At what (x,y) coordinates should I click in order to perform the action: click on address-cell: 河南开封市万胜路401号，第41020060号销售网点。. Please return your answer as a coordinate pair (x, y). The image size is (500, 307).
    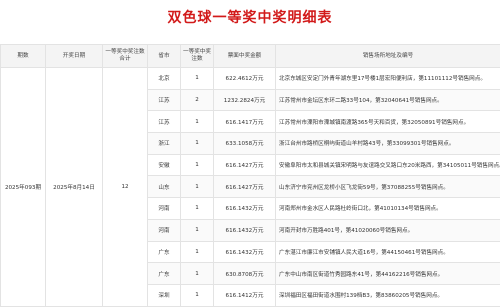
    Looking at the image, I should click on (388, 230).